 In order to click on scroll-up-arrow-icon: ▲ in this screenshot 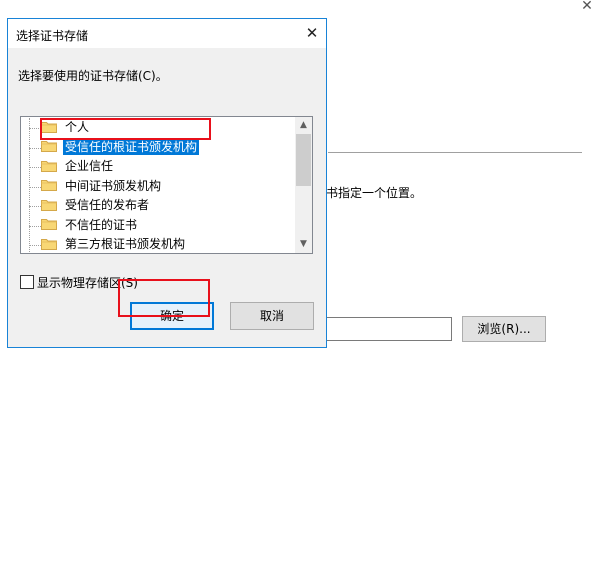, I will do `click(303, 125)`.